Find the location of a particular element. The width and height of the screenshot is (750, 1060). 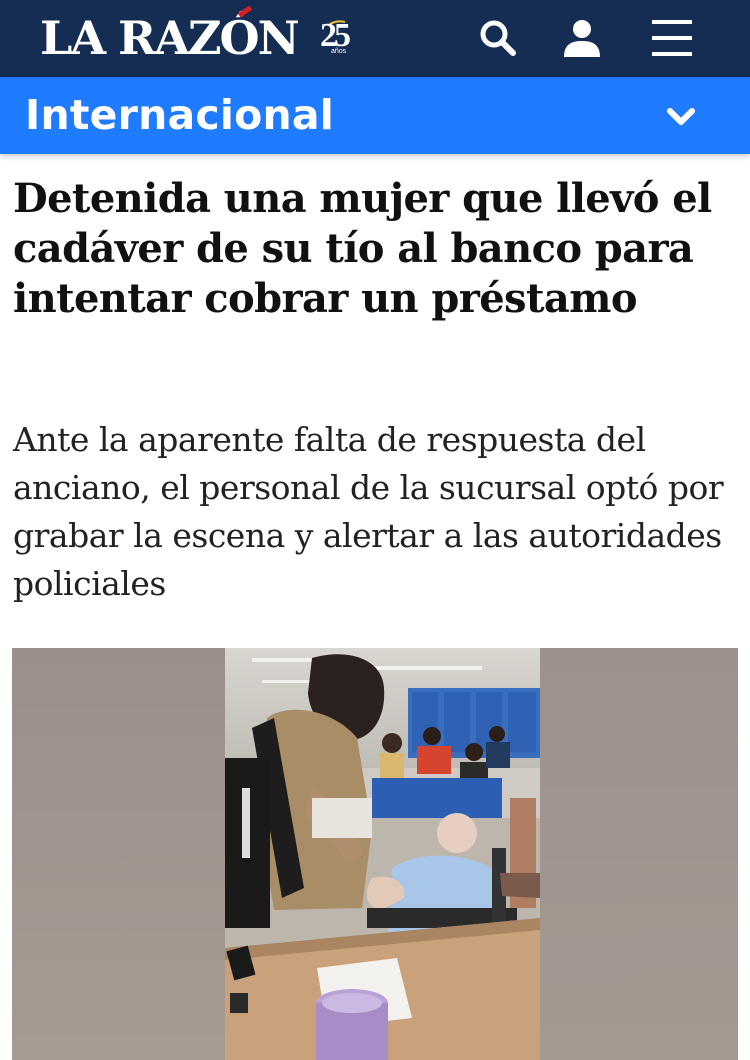

top-navigation-bar: LA RAZÓN 25 años is located at coordinates (375, 38).